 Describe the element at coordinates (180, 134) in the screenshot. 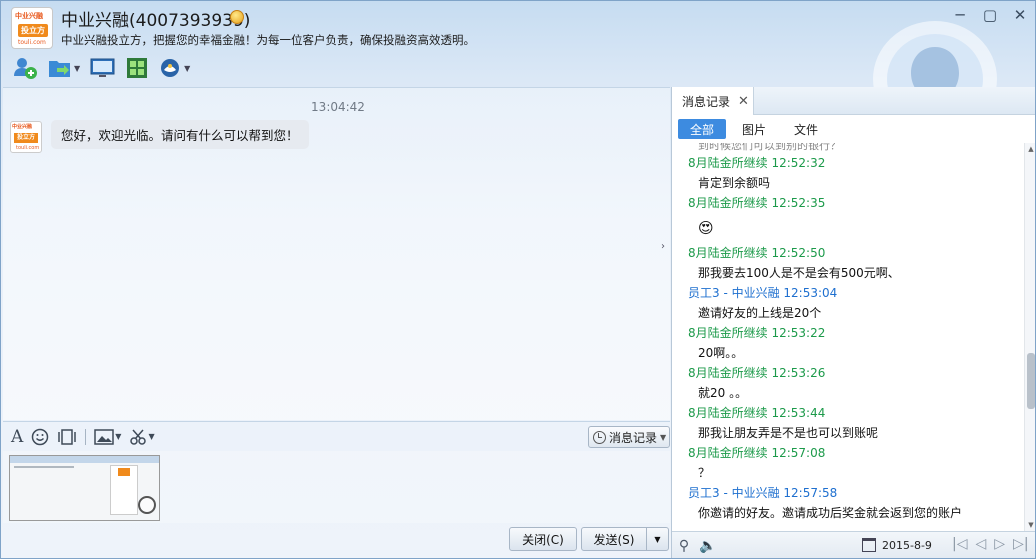

I see `message-bubble: 您好，欢迎光临。请问有什么可以帮到您！` at that location.